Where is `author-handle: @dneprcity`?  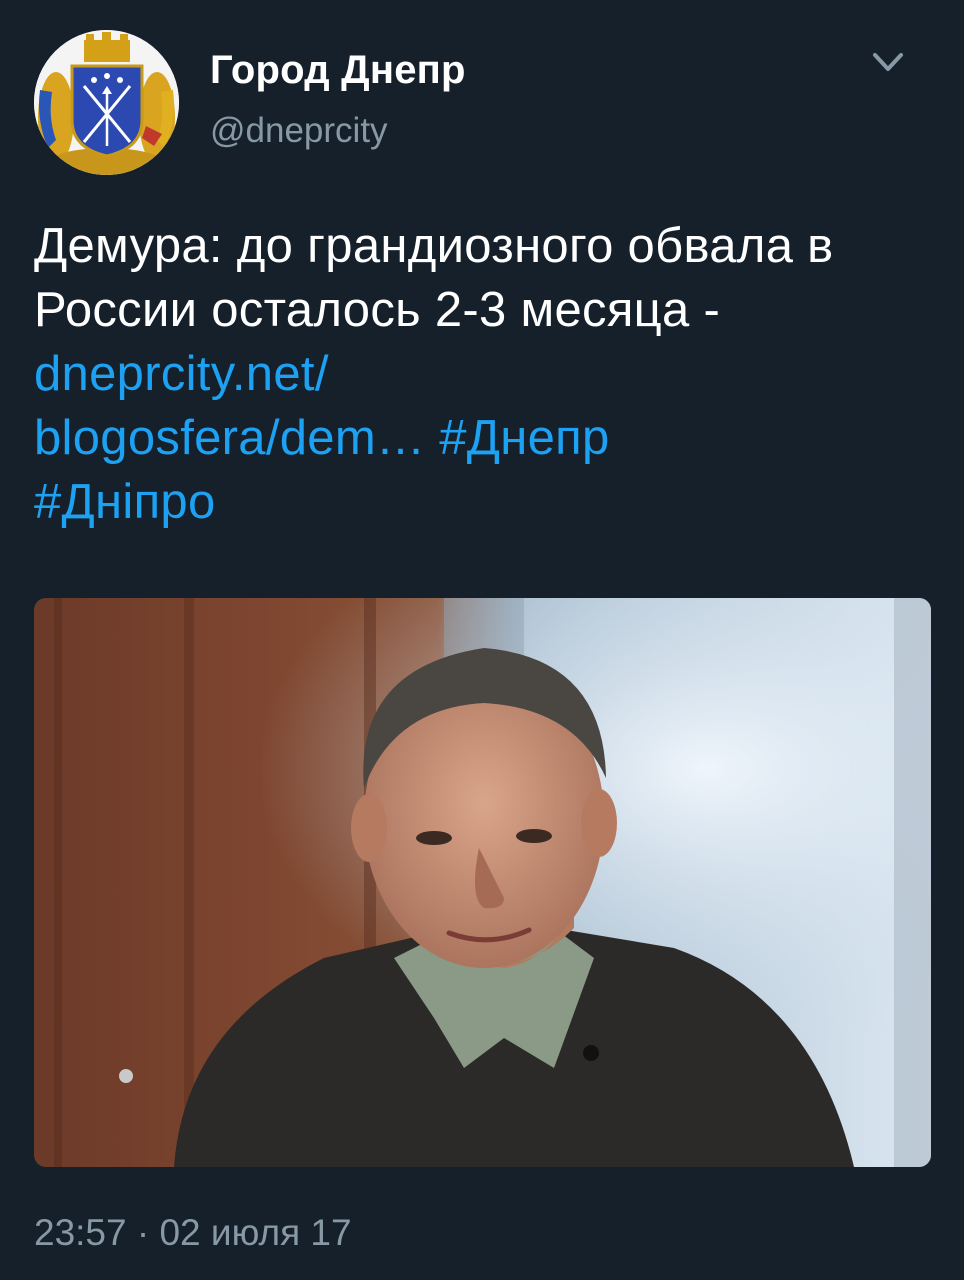 author-handle: @dneprcity is located at coordinates (299, 131).